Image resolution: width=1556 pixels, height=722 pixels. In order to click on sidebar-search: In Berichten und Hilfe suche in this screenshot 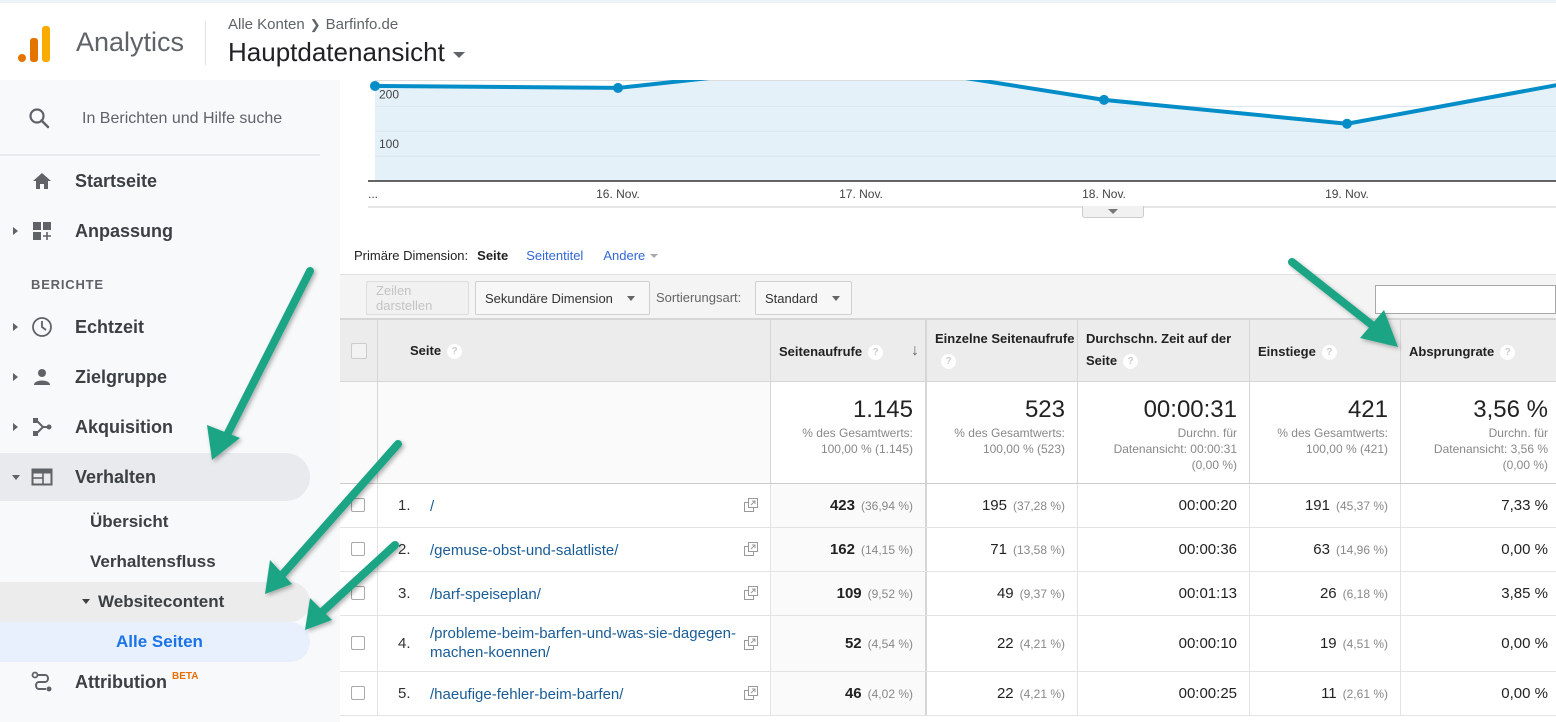, I will do `click(160, 118)`.